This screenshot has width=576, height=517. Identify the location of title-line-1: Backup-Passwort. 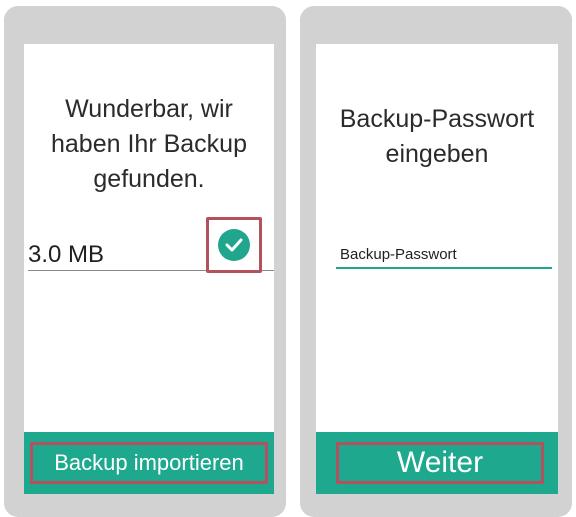
(437, 119).